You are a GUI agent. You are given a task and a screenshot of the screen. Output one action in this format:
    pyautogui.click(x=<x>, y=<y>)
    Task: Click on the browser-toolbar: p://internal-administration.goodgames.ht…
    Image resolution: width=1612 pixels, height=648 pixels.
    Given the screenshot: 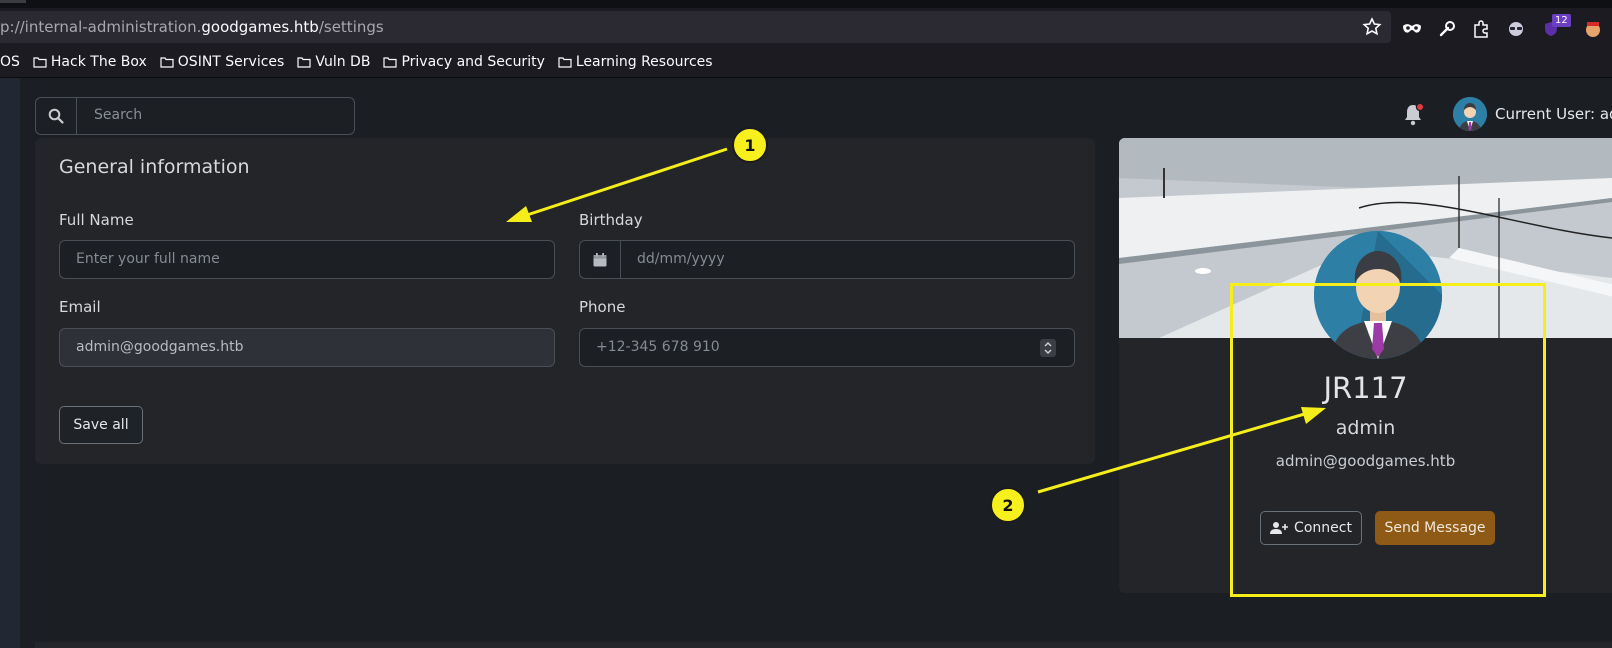 What is the action you would take?
    pyautogui.click(x=806, y=27)
    